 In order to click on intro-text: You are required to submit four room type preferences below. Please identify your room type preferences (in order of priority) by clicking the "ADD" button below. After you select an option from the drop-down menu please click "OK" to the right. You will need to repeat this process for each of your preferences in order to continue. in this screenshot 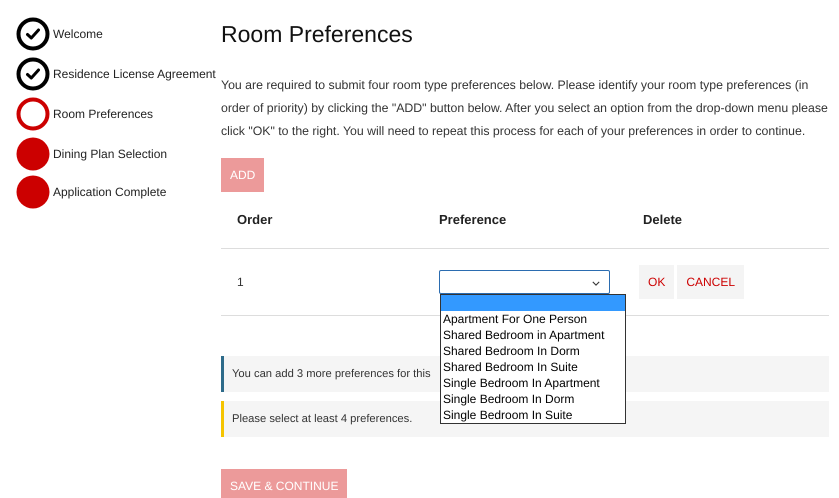, I will do `click(525, 108)`.